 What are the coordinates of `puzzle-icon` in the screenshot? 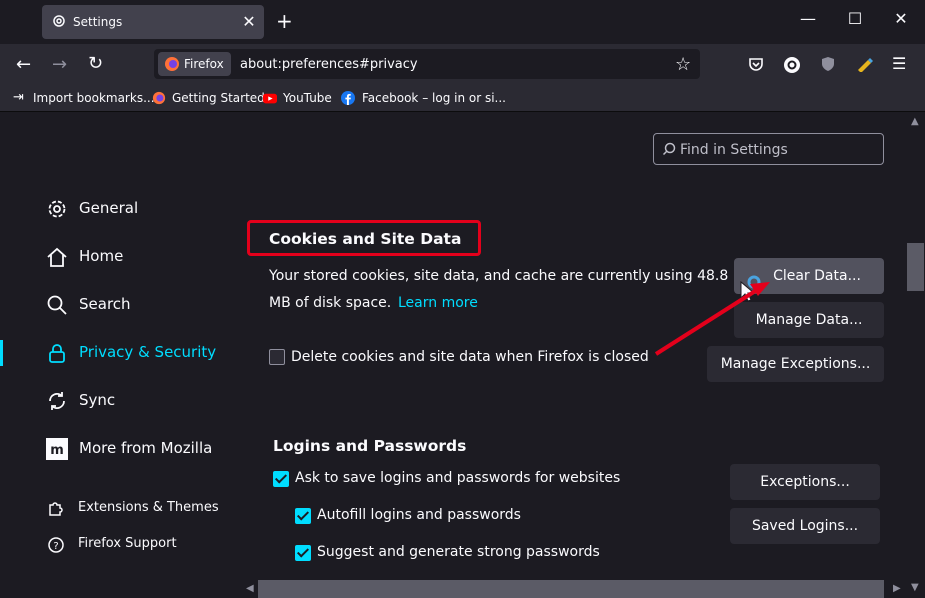 It's located at (56, 509).